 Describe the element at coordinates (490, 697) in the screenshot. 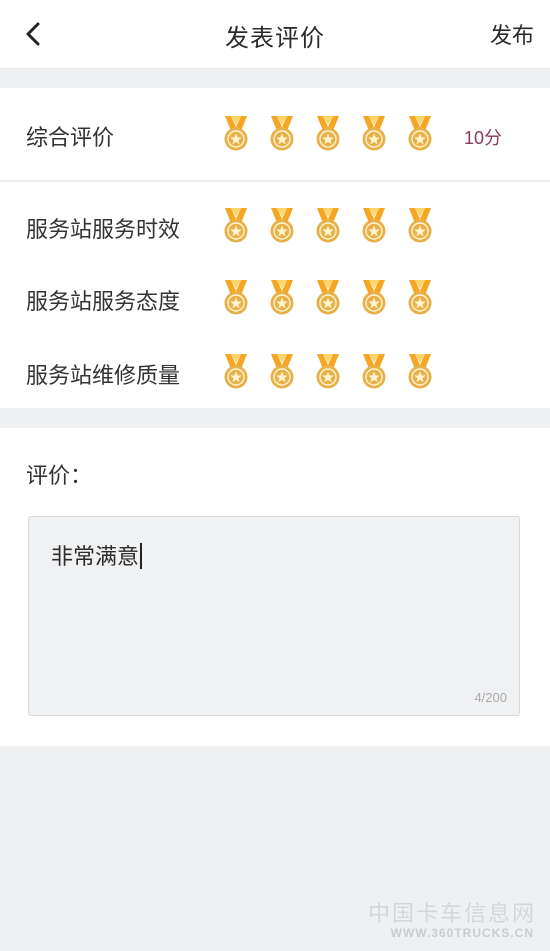

I see `character-counter: 4/200` at that location.